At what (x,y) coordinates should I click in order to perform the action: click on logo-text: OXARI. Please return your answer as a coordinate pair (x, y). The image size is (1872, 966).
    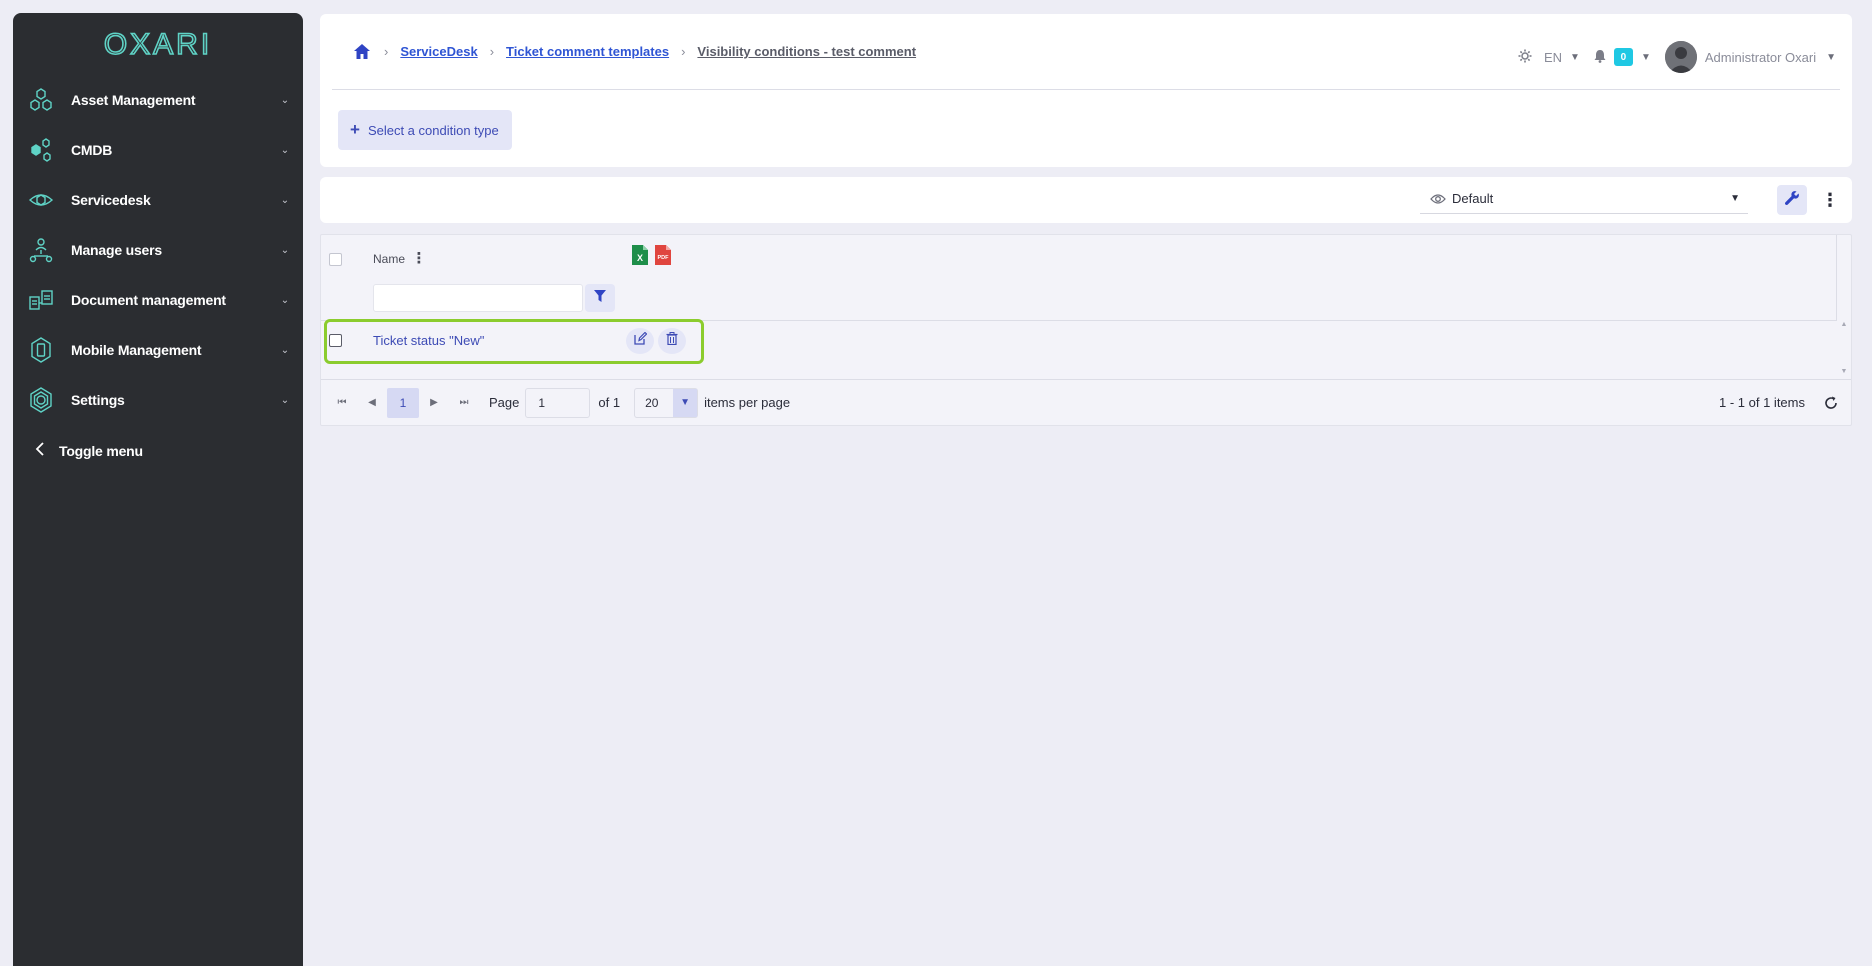
    Looking at the image, I should click on (158, 44).